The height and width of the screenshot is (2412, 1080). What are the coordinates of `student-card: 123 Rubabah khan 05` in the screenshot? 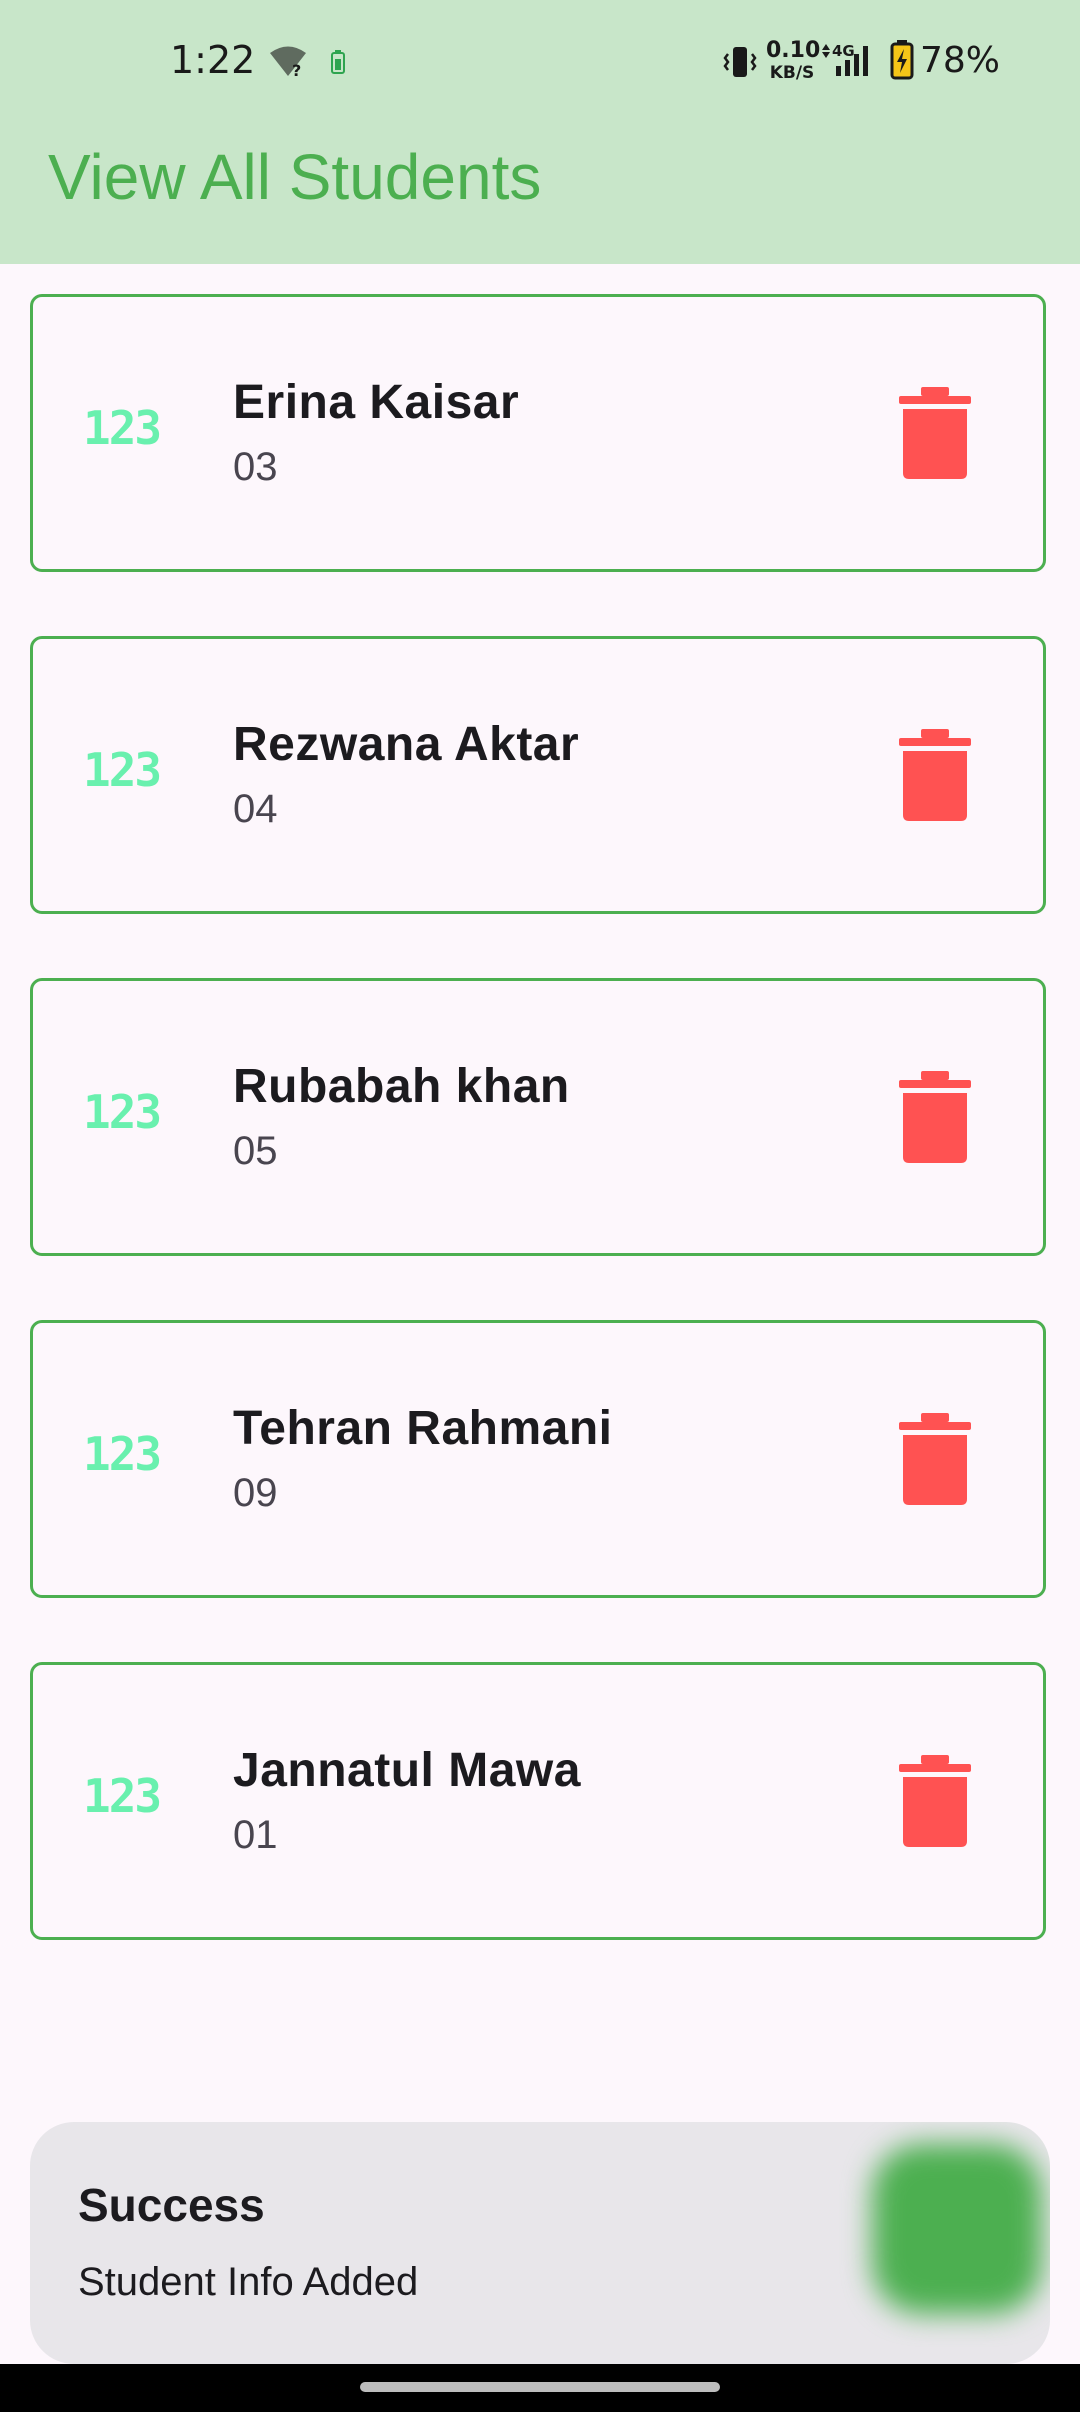 It's located at (538, 1117).